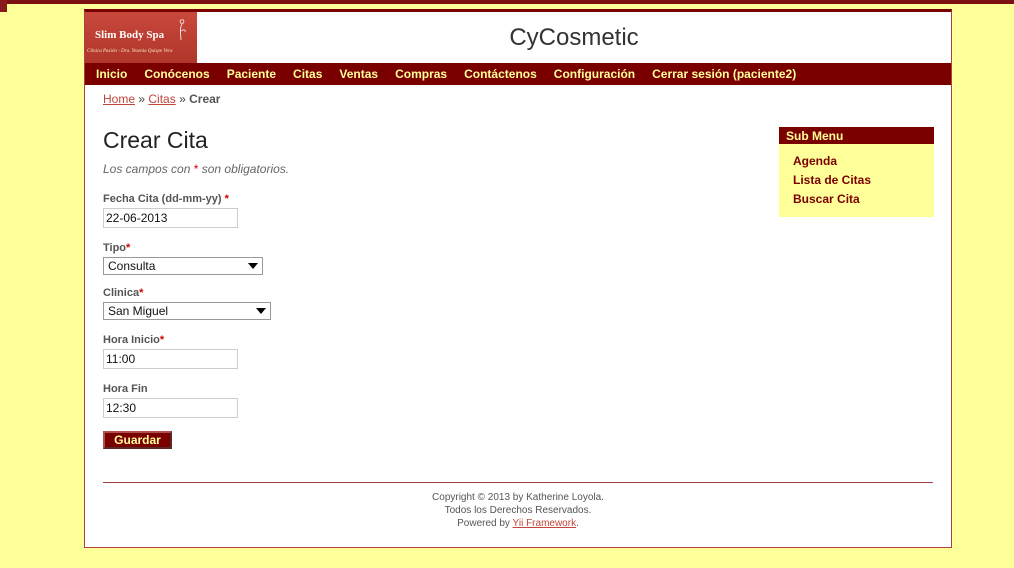  What do you see at coordinates (170, 408) in the screenshot?
I see `hora-fin-input: 12:30` at bounding box center [170, 408].